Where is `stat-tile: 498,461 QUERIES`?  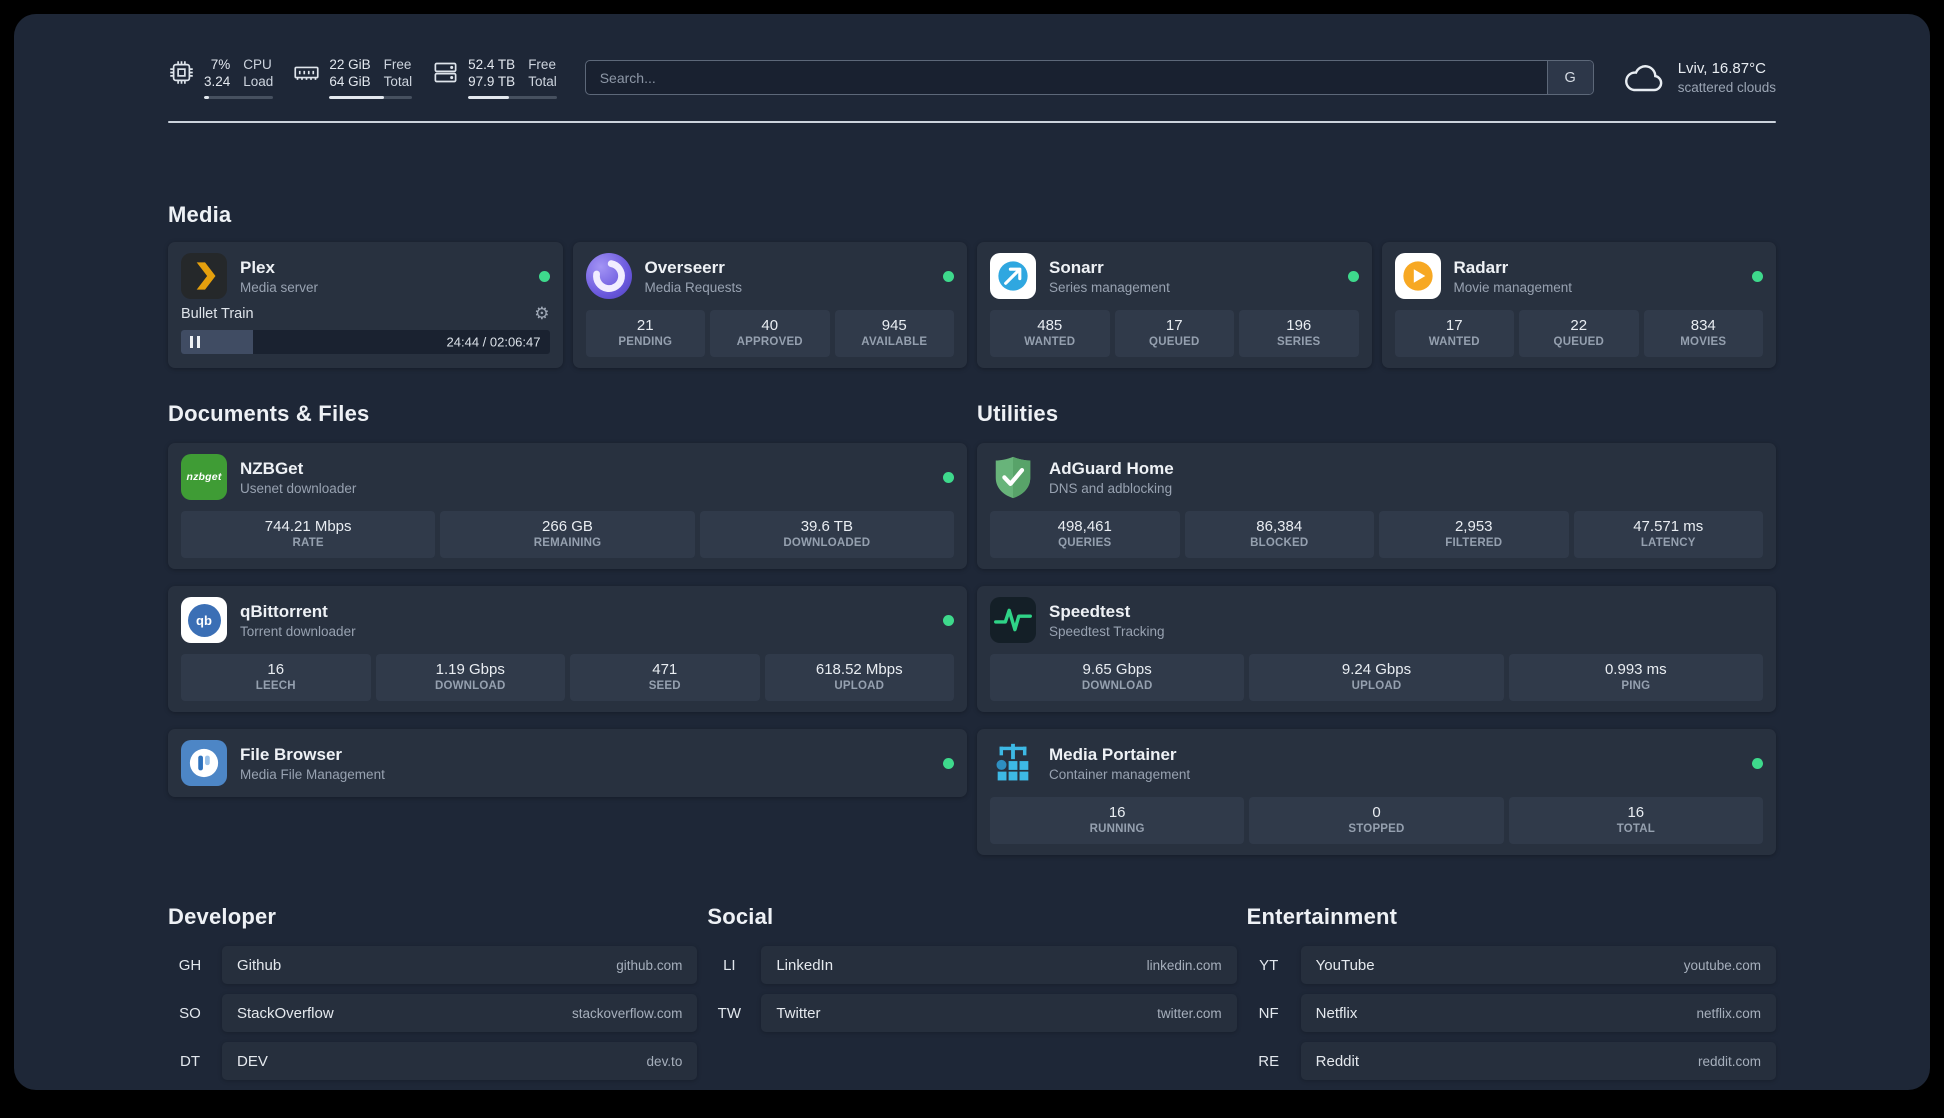 stat-tile: 498,461 QUERIES is located at coordinates (1085, 534).